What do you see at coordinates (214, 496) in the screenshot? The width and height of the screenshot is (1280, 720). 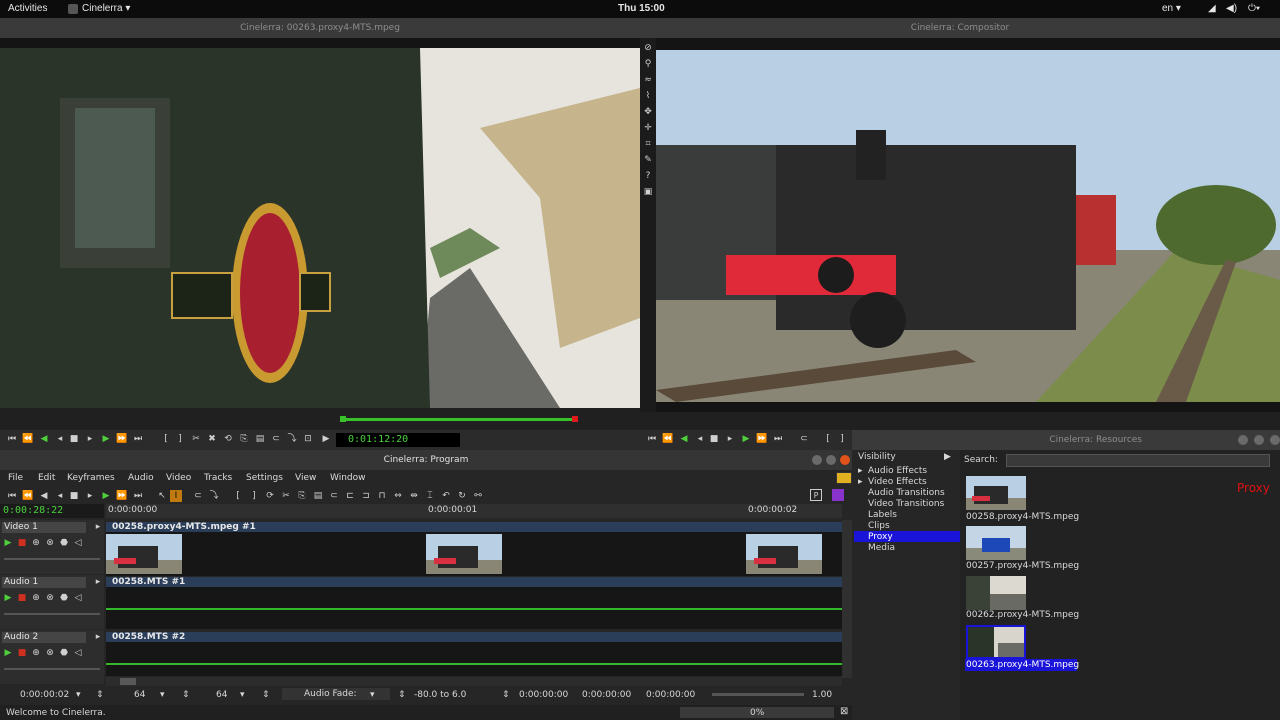 I see `overwrite-icon: ⤵` at bounding box center [214, 496].